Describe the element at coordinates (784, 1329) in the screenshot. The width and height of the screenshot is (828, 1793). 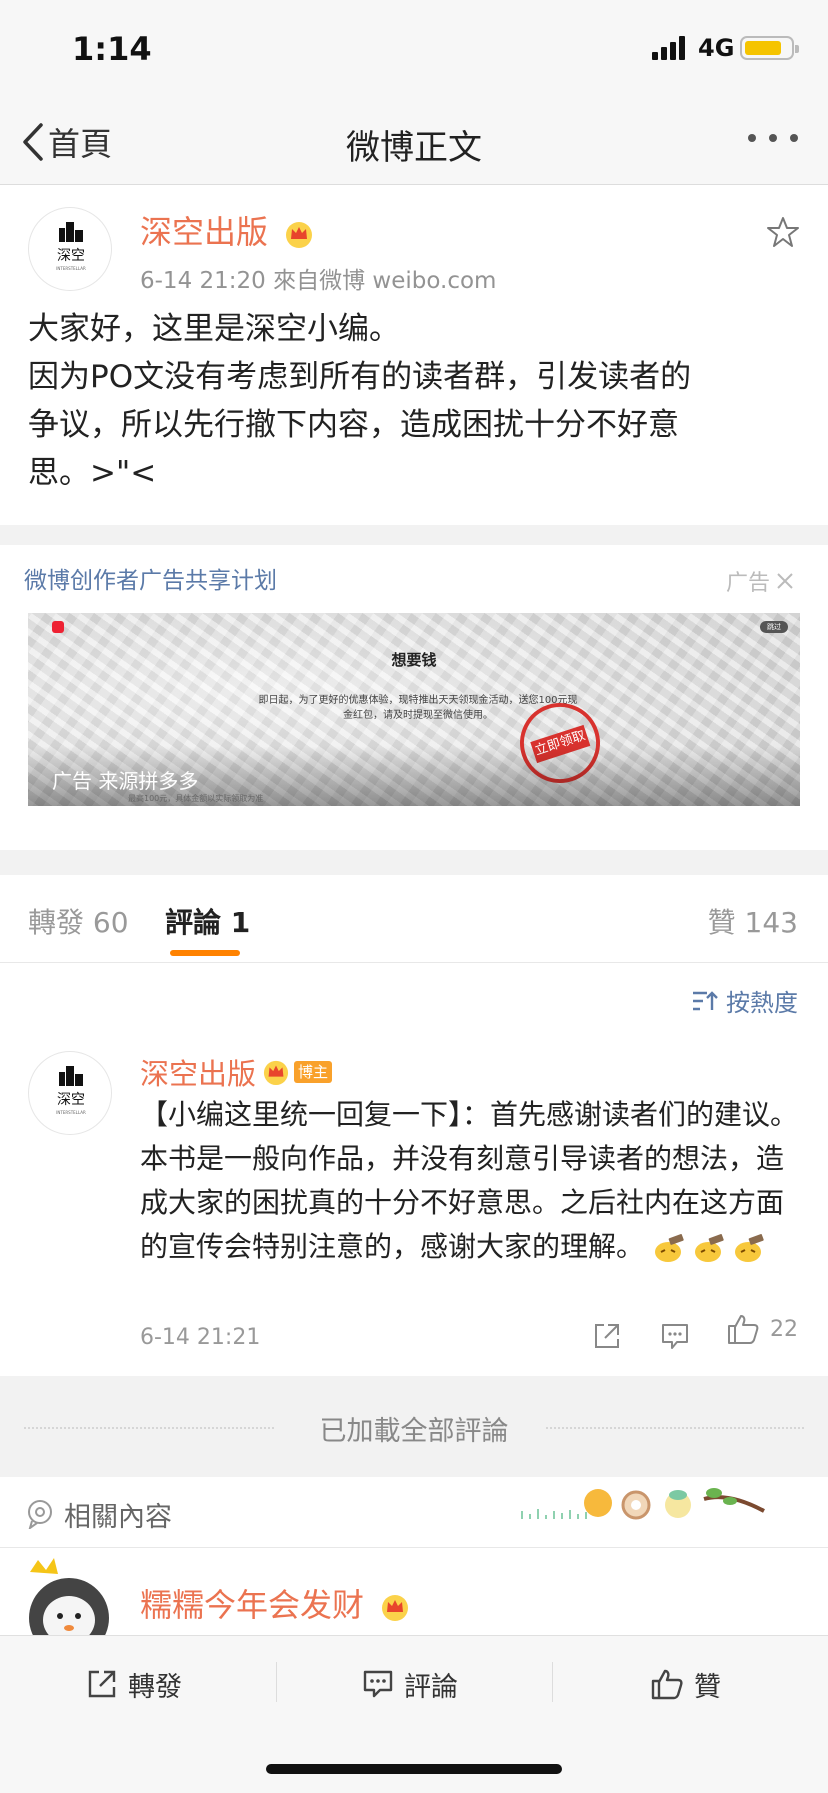
I see `like-count: 22` at that location.